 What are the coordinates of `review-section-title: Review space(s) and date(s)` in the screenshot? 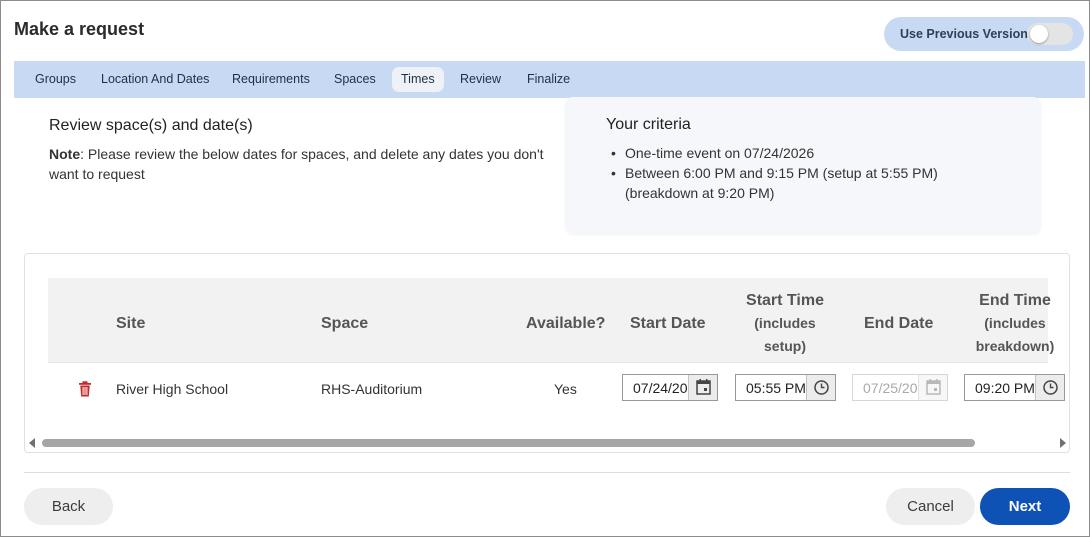 It's located at (151, 125).